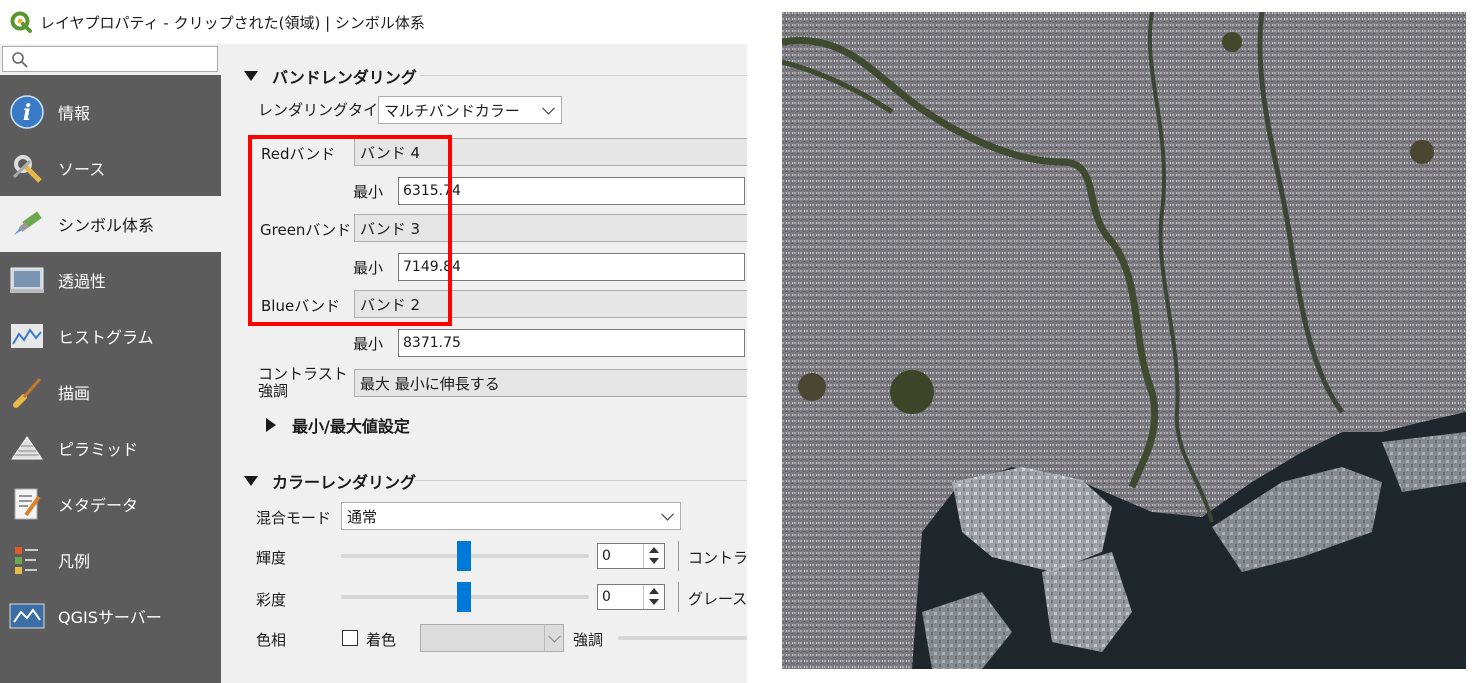 The width and height of the screenshot is (1481, 683). What do you see at coordinates (27, 448) in the screenshot?
I see `pyramid-icon` at bounding box center [27, 448].